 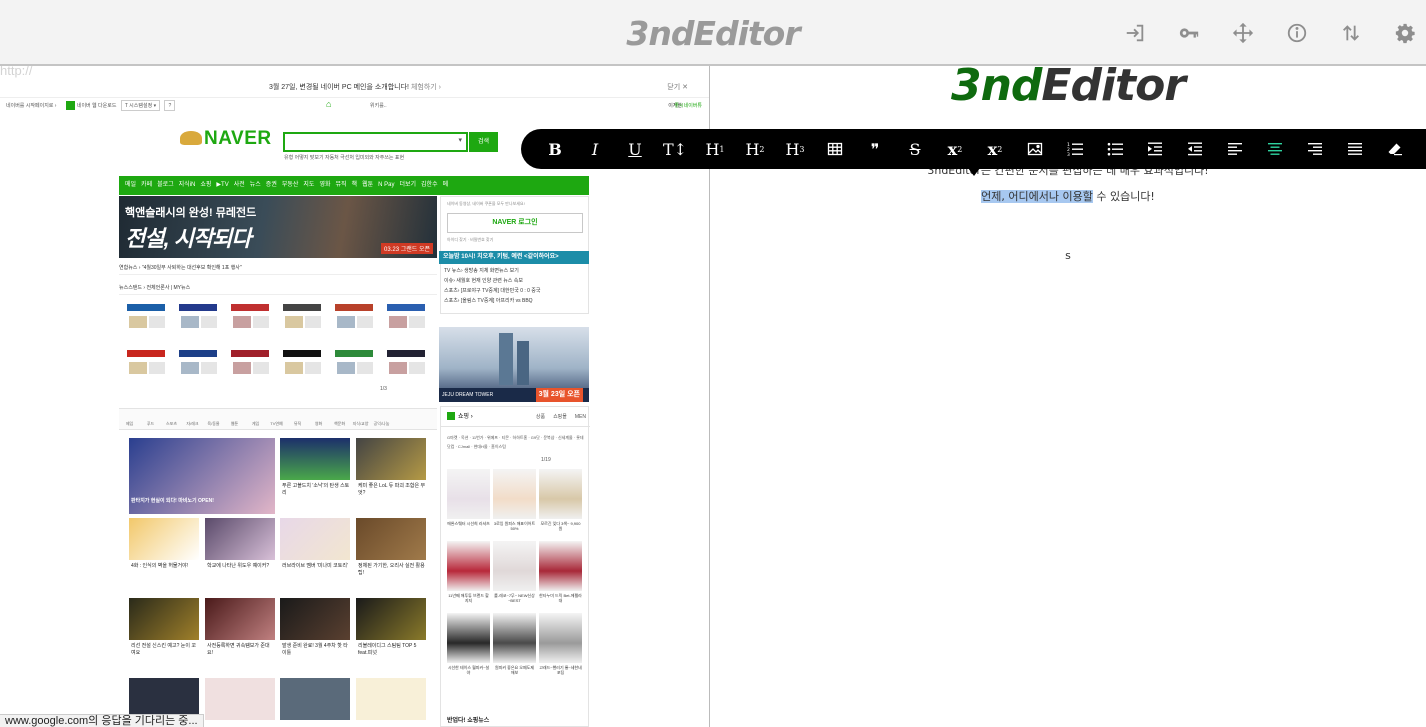 What do you see at coordinates (330, 104) in the screenshot?
I see `home-icon: ⌂` at bounding box center [330, 104].